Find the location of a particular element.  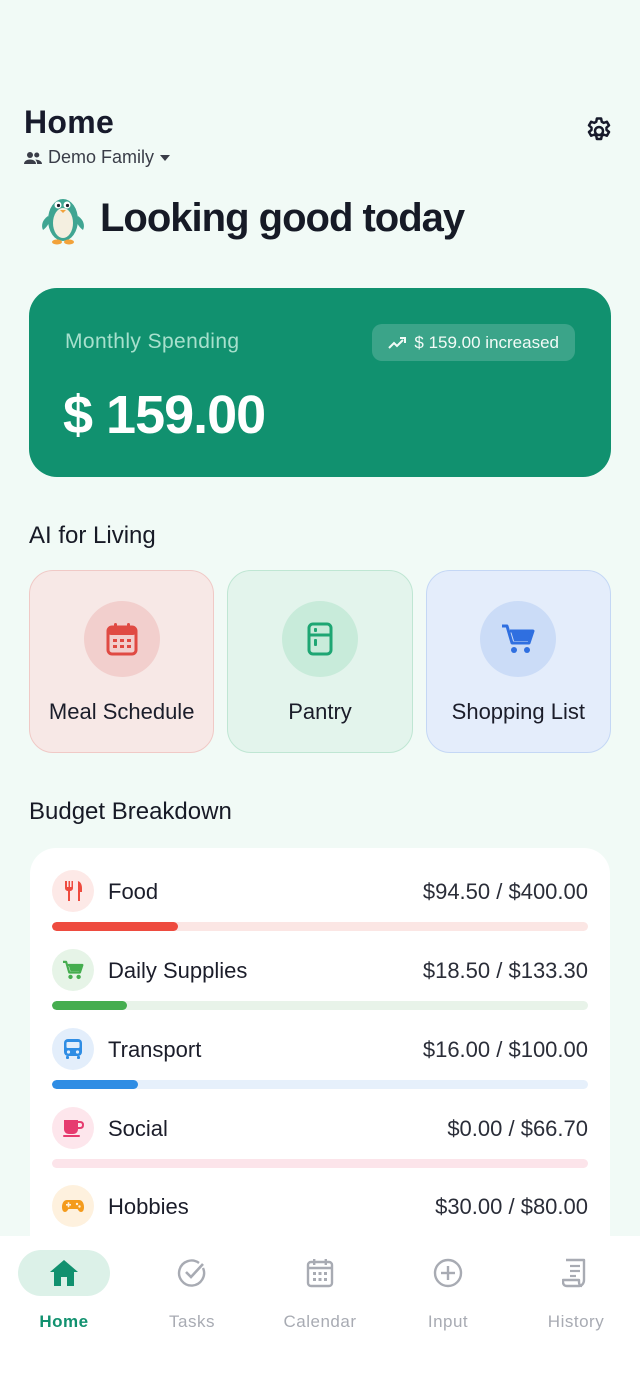

budget-item-daily-supplies: Daily Supplies $18.50 / $133.30 is located at coordinates (320, 984).